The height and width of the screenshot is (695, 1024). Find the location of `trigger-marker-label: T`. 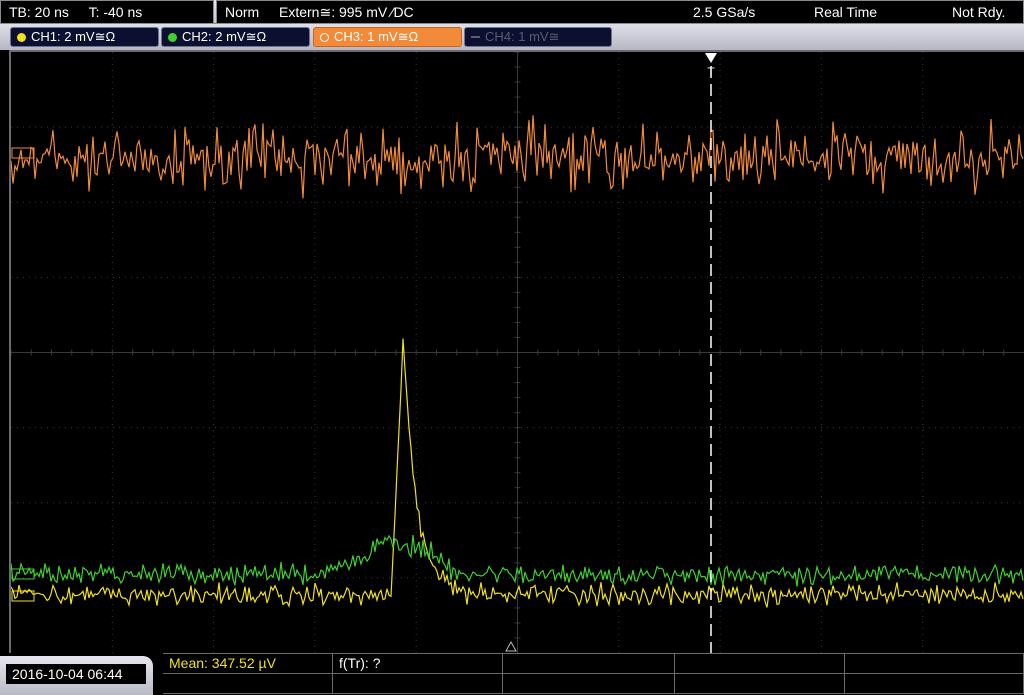

trigger-marker-label: T is located at coordinates (711, 72).